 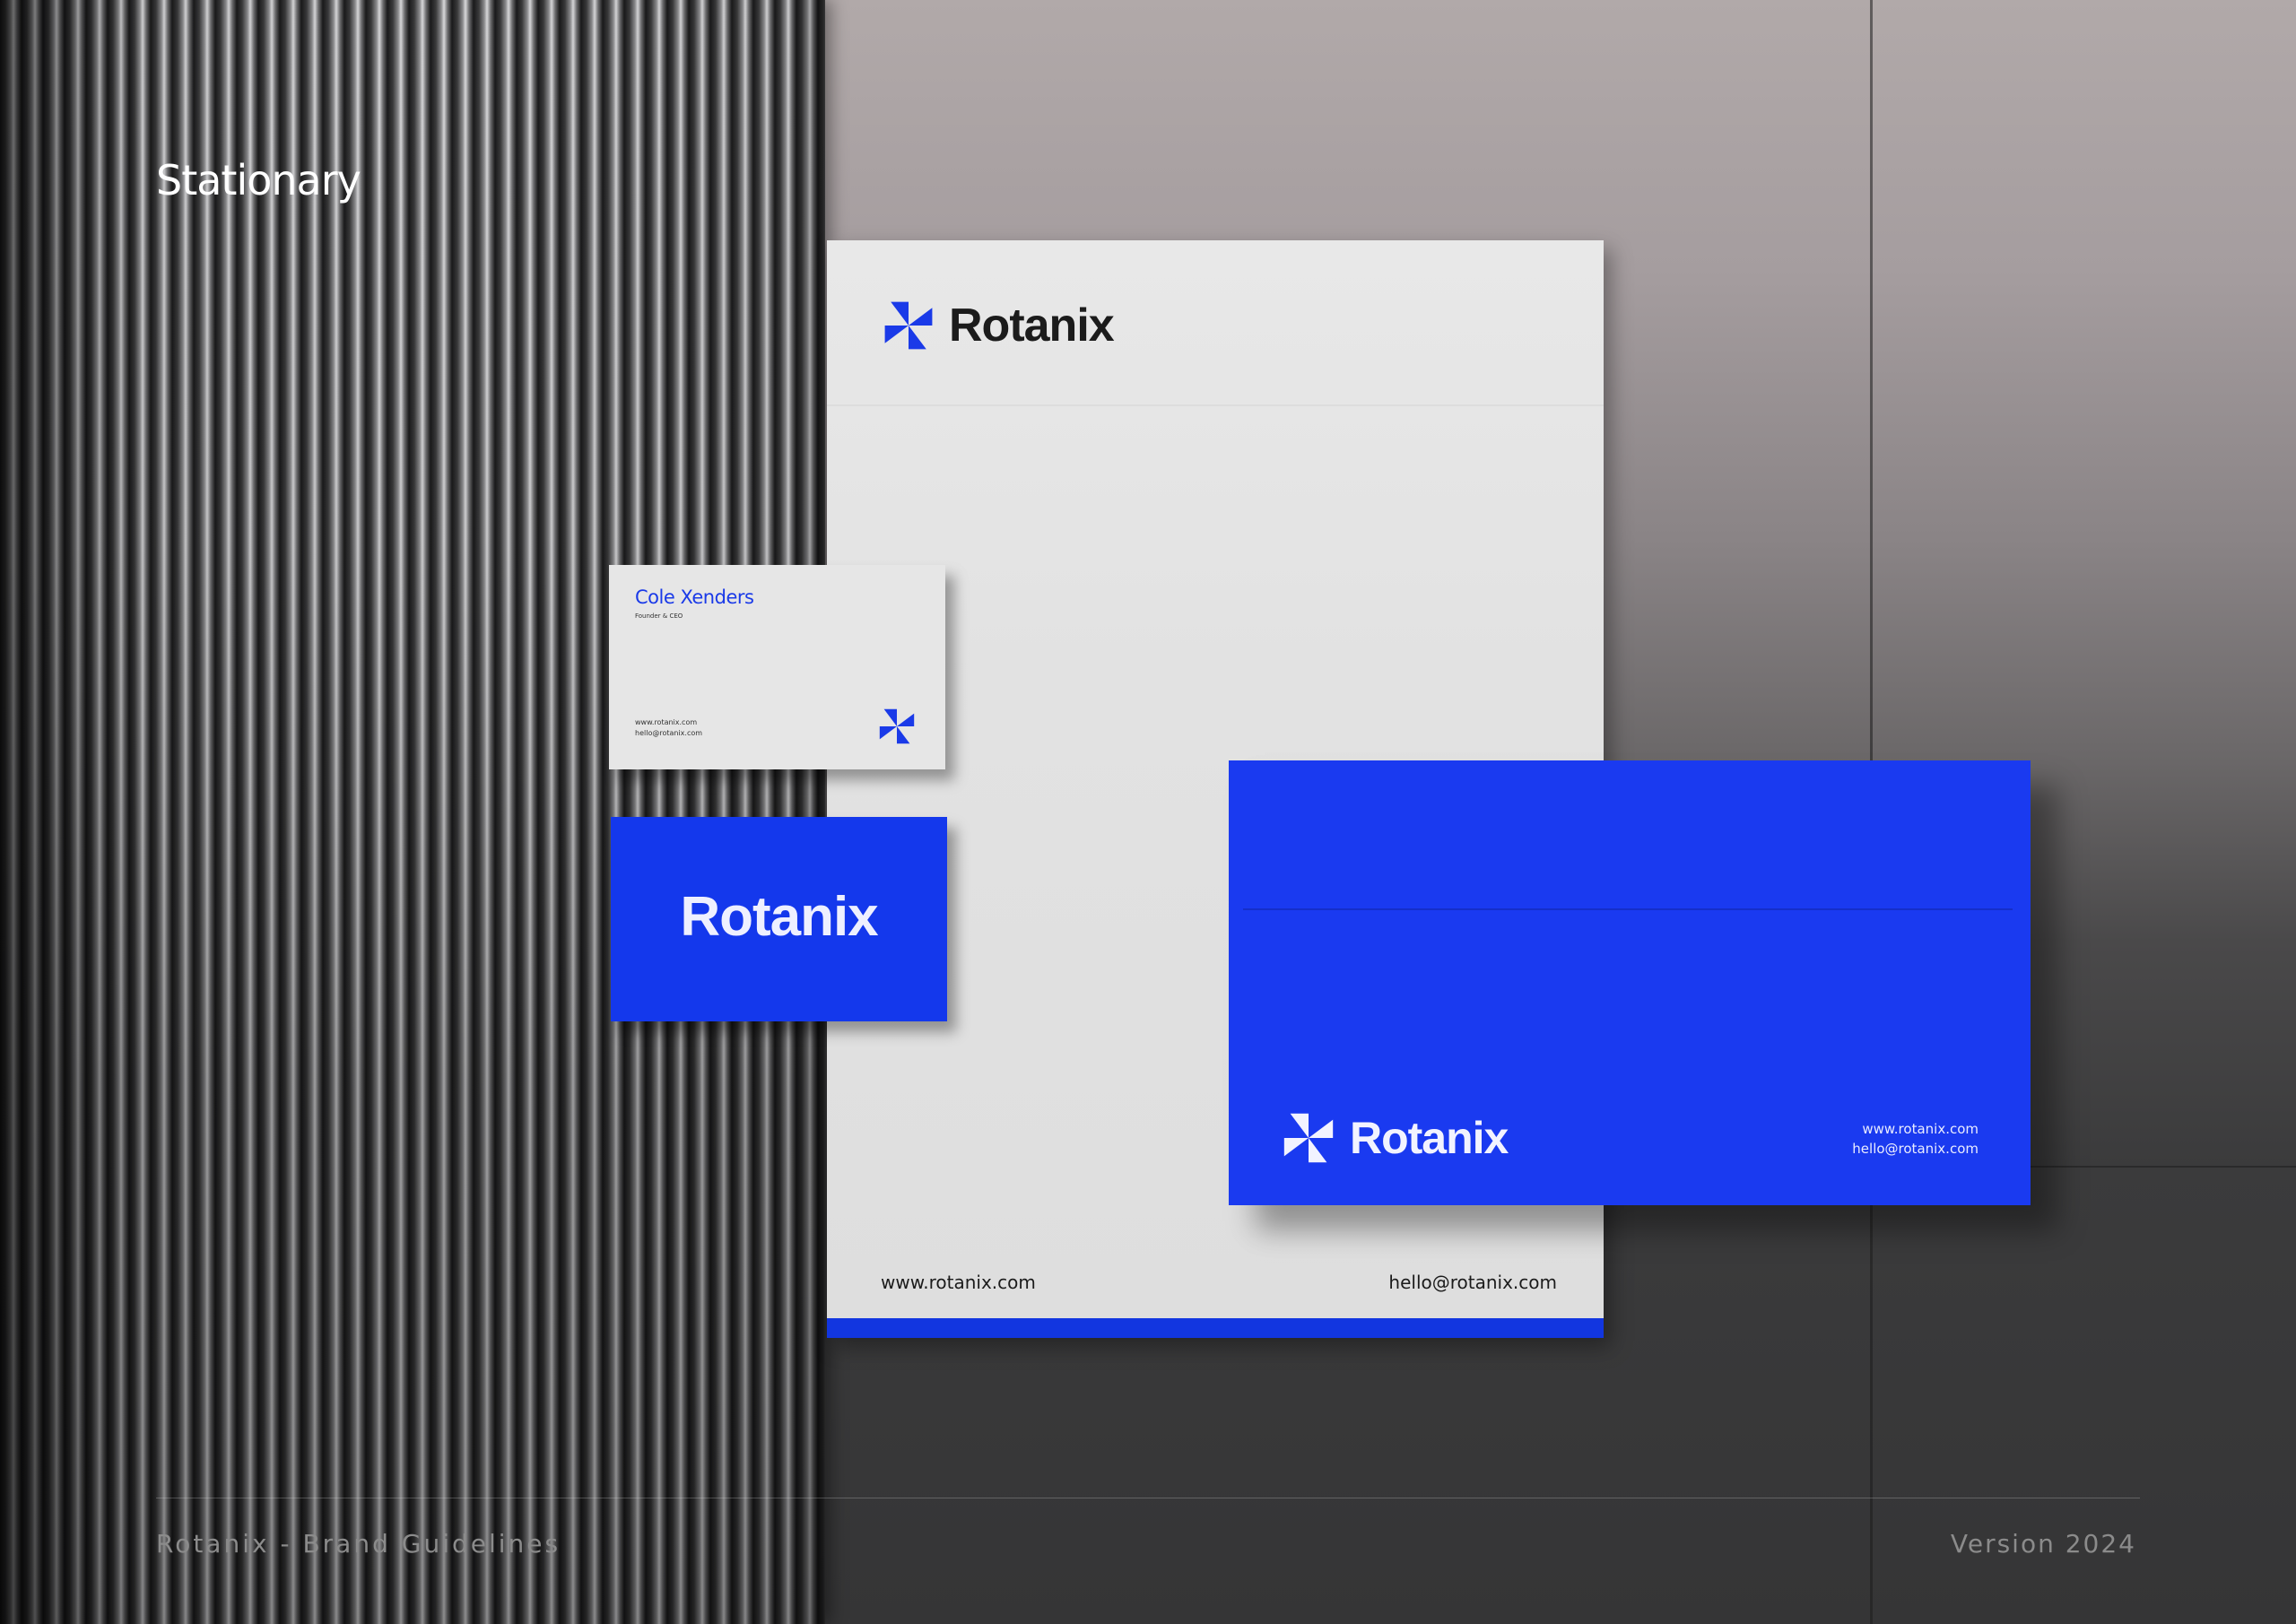 What do you see at coordinates (1915, 1149) in the screenshot?
I see `envelope-email: hello@rotanix.com` at bounding box center [1915, 1149].